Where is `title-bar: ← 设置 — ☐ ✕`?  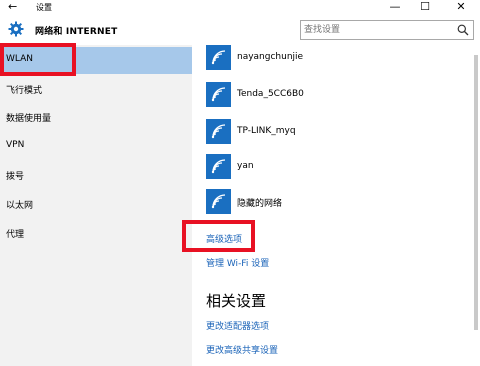
title-bar: ← 设置 — ☐ ✕ is located at coordinates (240, 7).